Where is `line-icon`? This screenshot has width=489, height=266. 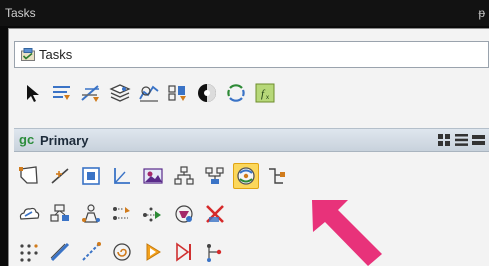
line-icon is located at coordinates (60, 176).